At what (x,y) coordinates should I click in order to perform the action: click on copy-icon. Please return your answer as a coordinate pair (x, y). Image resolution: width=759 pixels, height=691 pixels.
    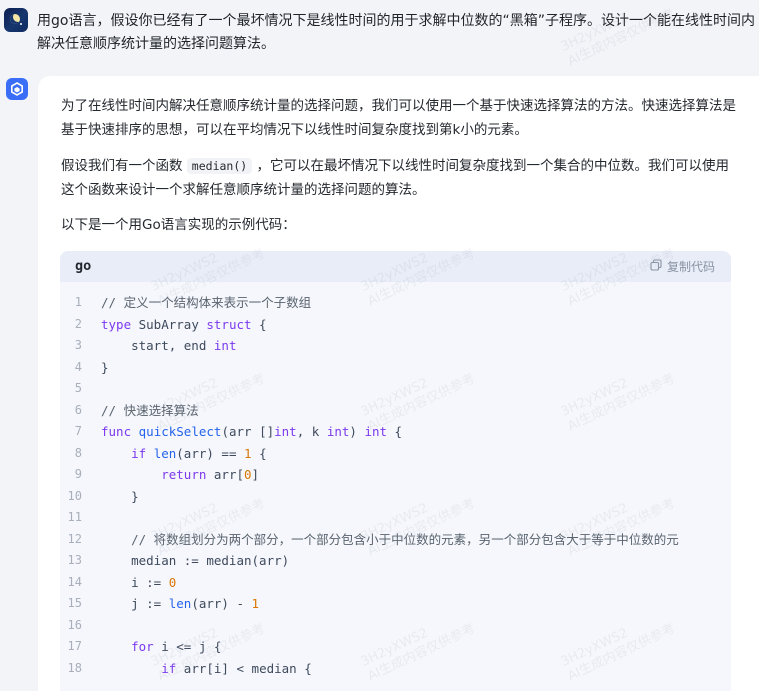
    Looking at the image, I should click on (656, 266).